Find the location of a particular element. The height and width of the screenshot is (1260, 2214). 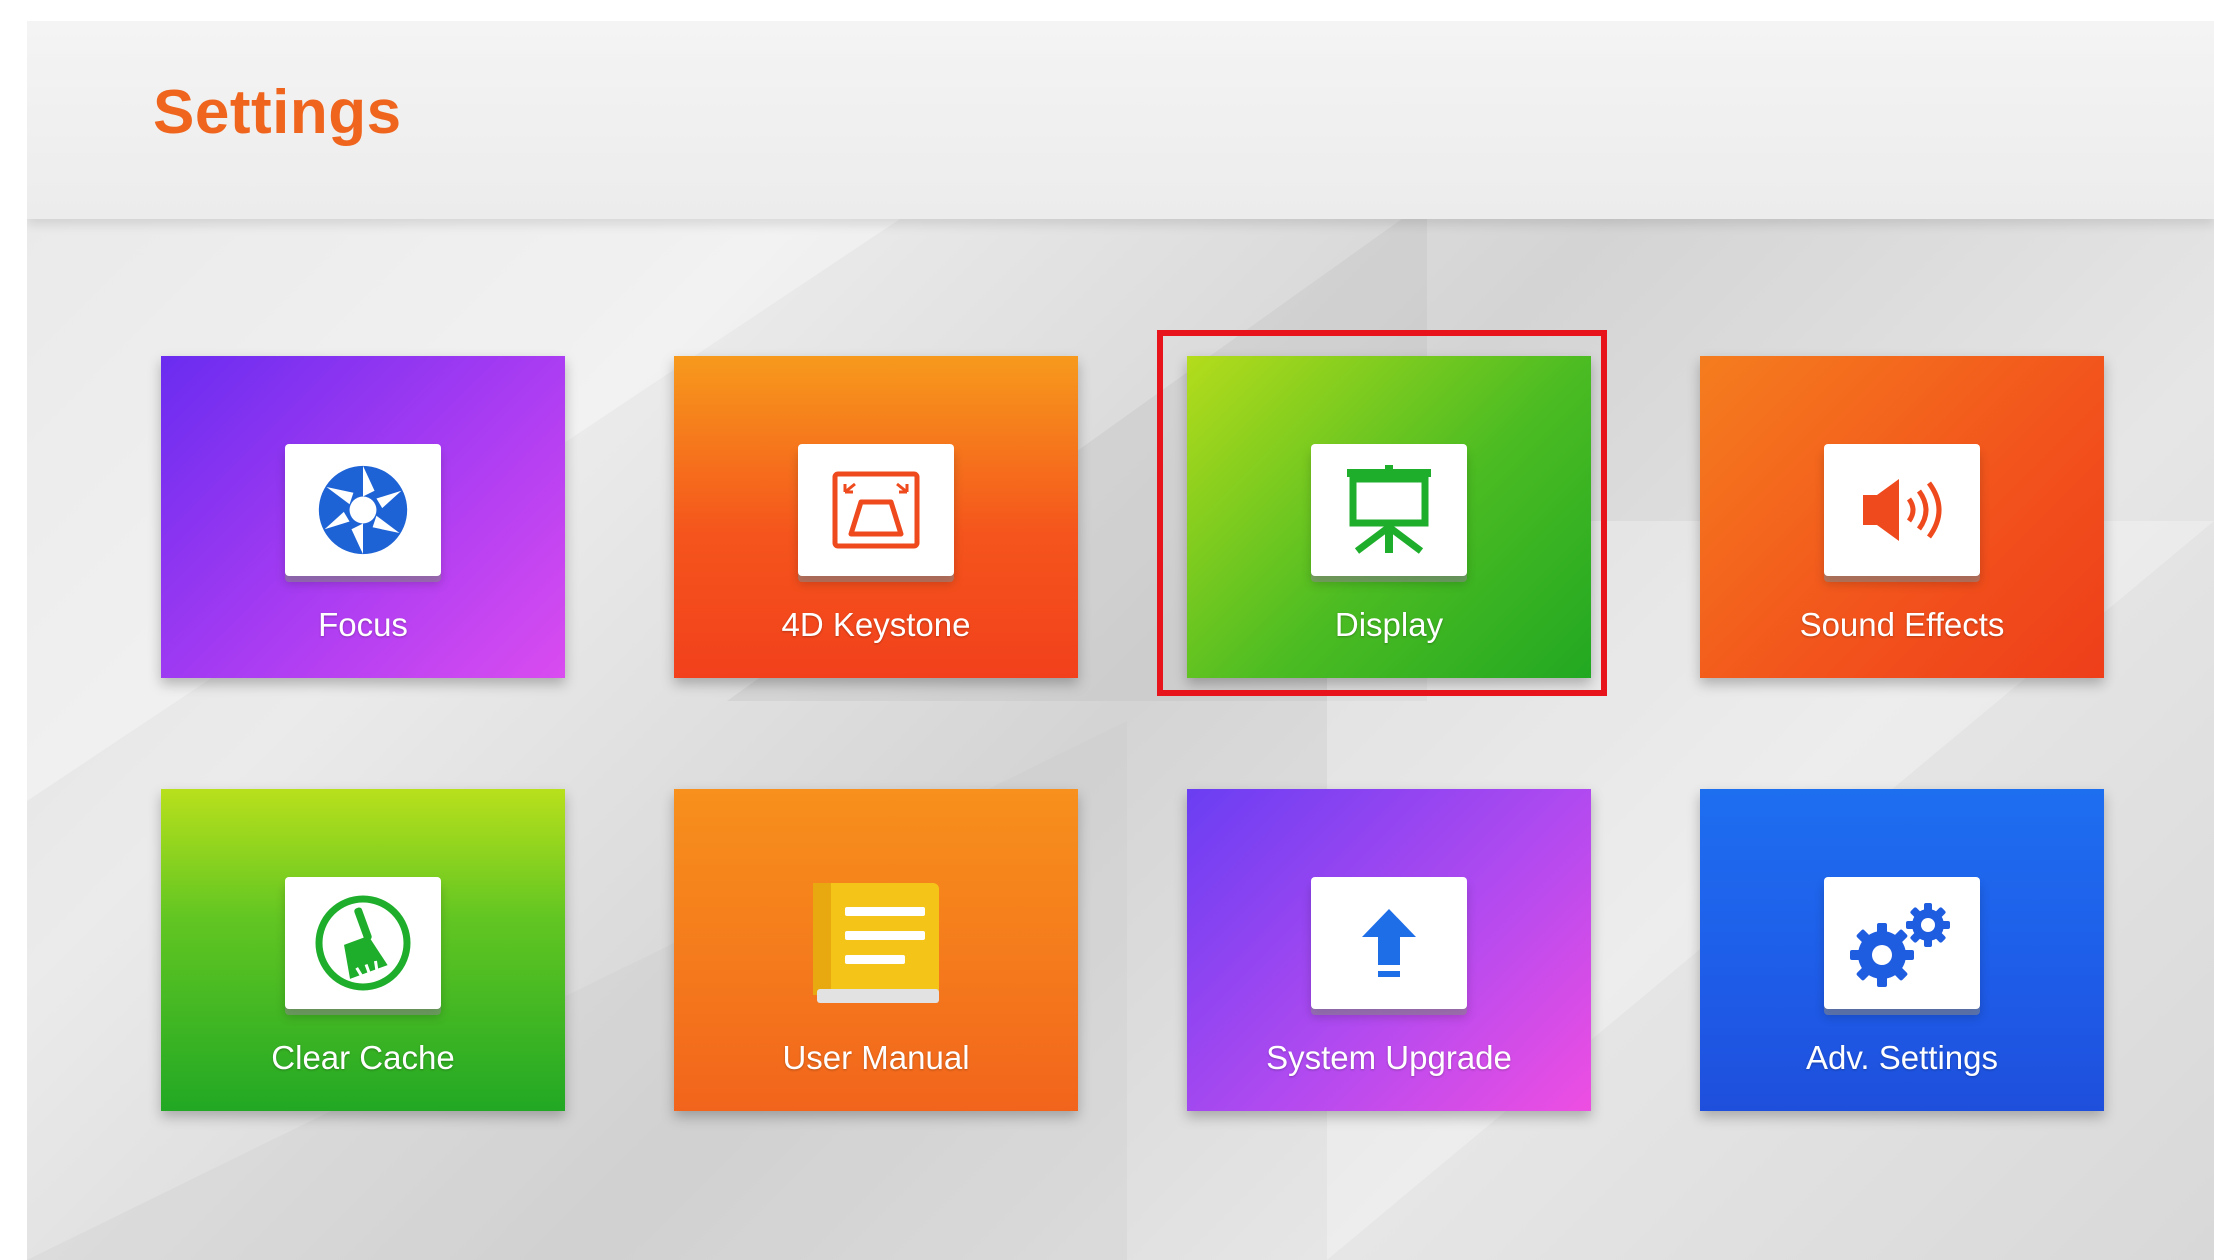

tile-focus: Focus is located at coordinates (363, 517).